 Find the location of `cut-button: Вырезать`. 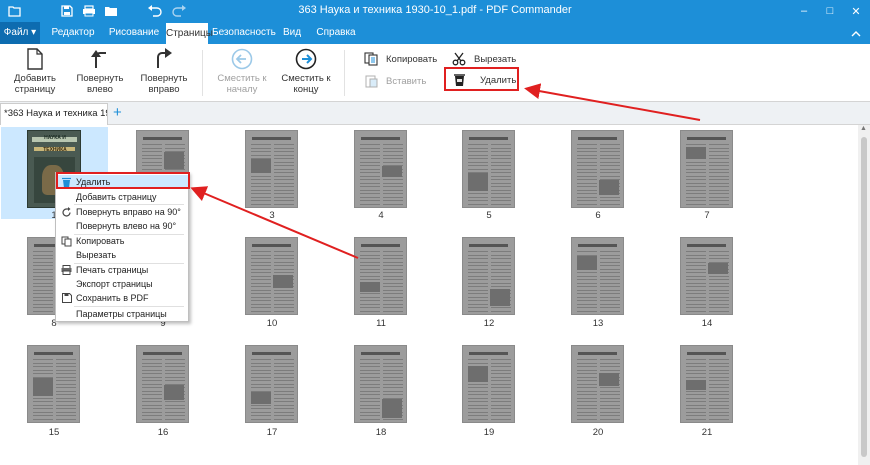

cut-button: Вырезать is located at coordinates (483, 59).